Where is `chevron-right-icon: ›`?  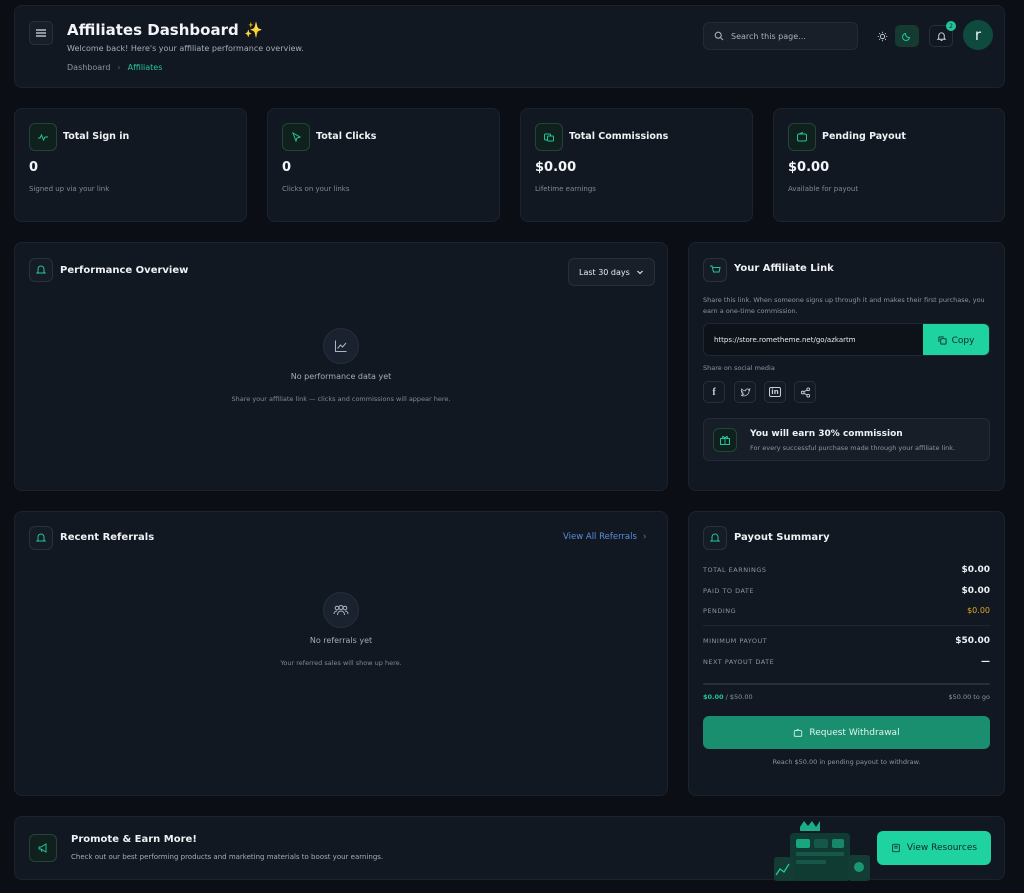 chevron-right-icon: › is located at coordinates (119, 67).